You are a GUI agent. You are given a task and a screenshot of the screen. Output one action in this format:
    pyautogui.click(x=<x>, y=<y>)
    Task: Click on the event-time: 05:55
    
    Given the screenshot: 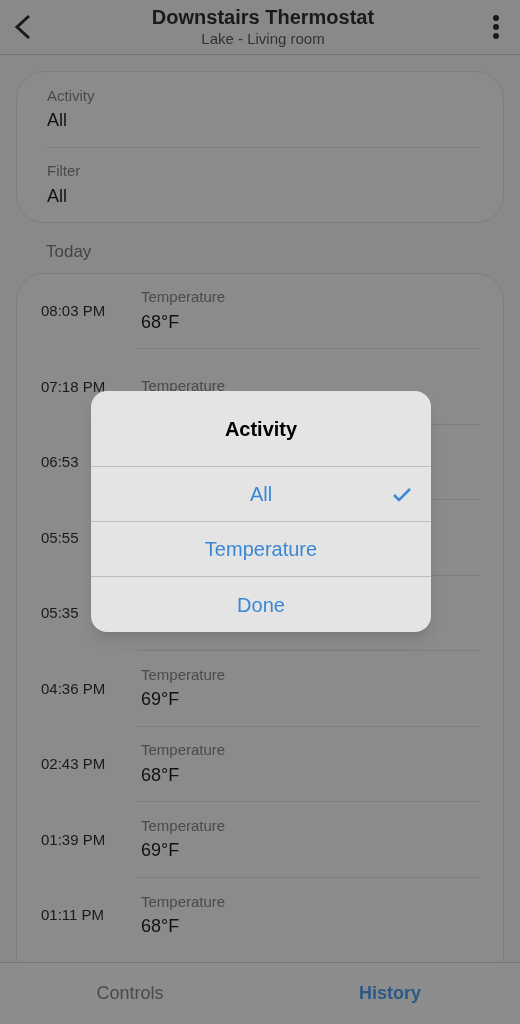 What is the action you would take?
    pyautogui.click(x=60, y=537)
    